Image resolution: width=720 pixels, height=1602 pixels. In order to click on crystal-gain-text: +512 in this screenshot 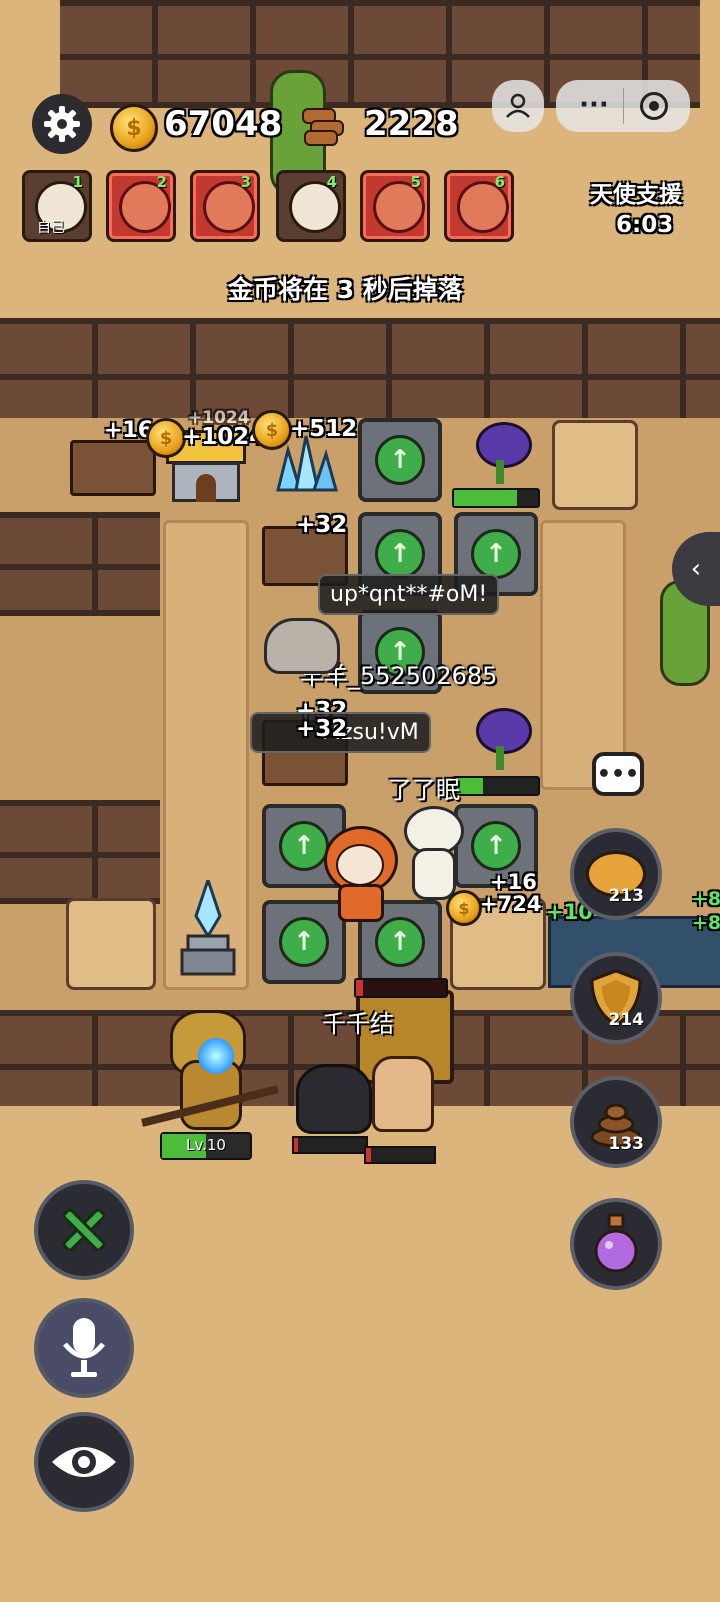, I will do `click(324, 429)`.